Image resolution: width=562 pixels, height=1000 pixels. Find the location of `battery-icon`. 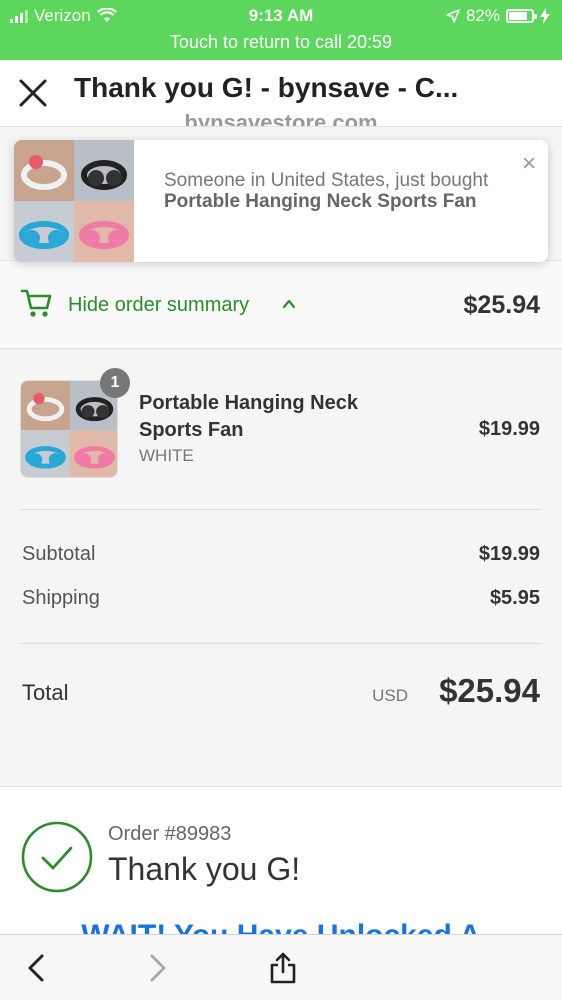

battery-icon is located at coordinates (521, 16).